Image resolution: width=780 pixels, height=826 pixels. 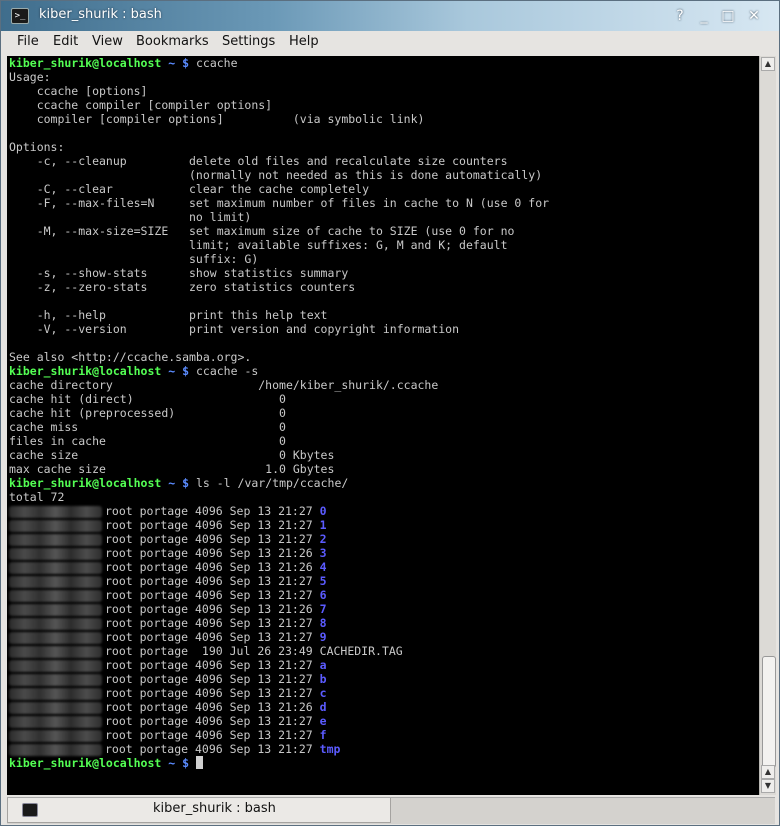 I want to click on ls-row: root portage 4096 Sep 13 21:27 8, so click(x=168, y=623).